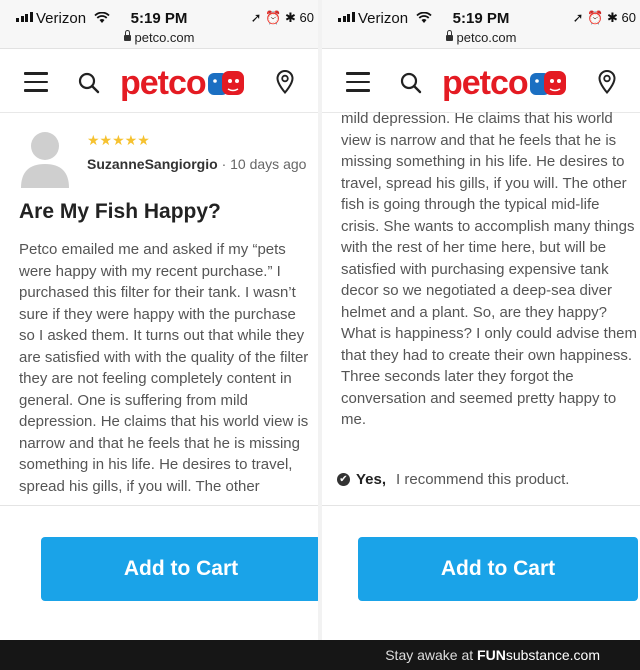 This screenshot has width=640, height=670. Describe the element at coordinates (268, 164) in the screenshot. I see `review-date: 10 days ago` at that location.